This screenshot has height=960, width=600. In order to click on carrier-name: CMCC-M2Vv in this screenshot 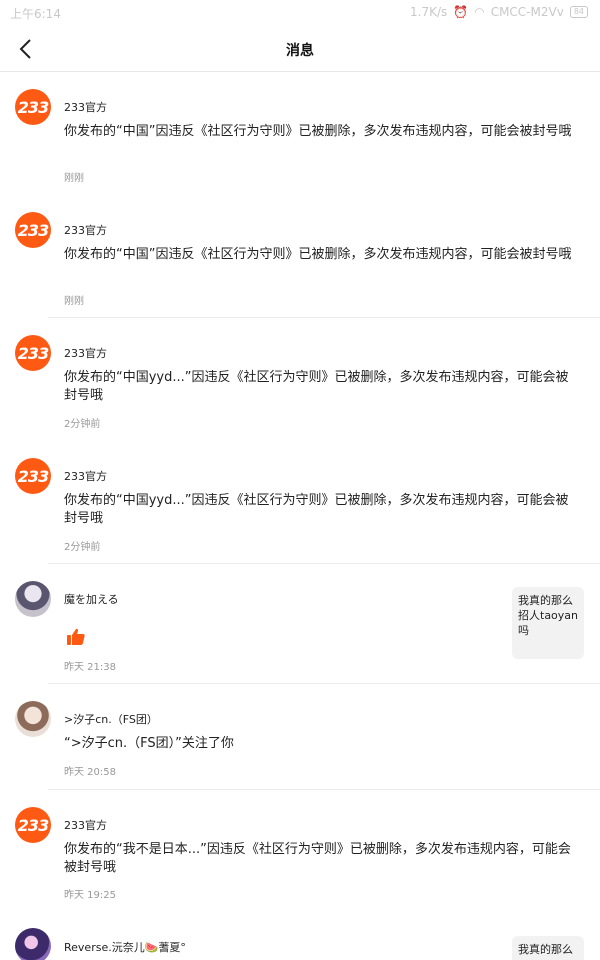, I will do `click(527, 12)`.